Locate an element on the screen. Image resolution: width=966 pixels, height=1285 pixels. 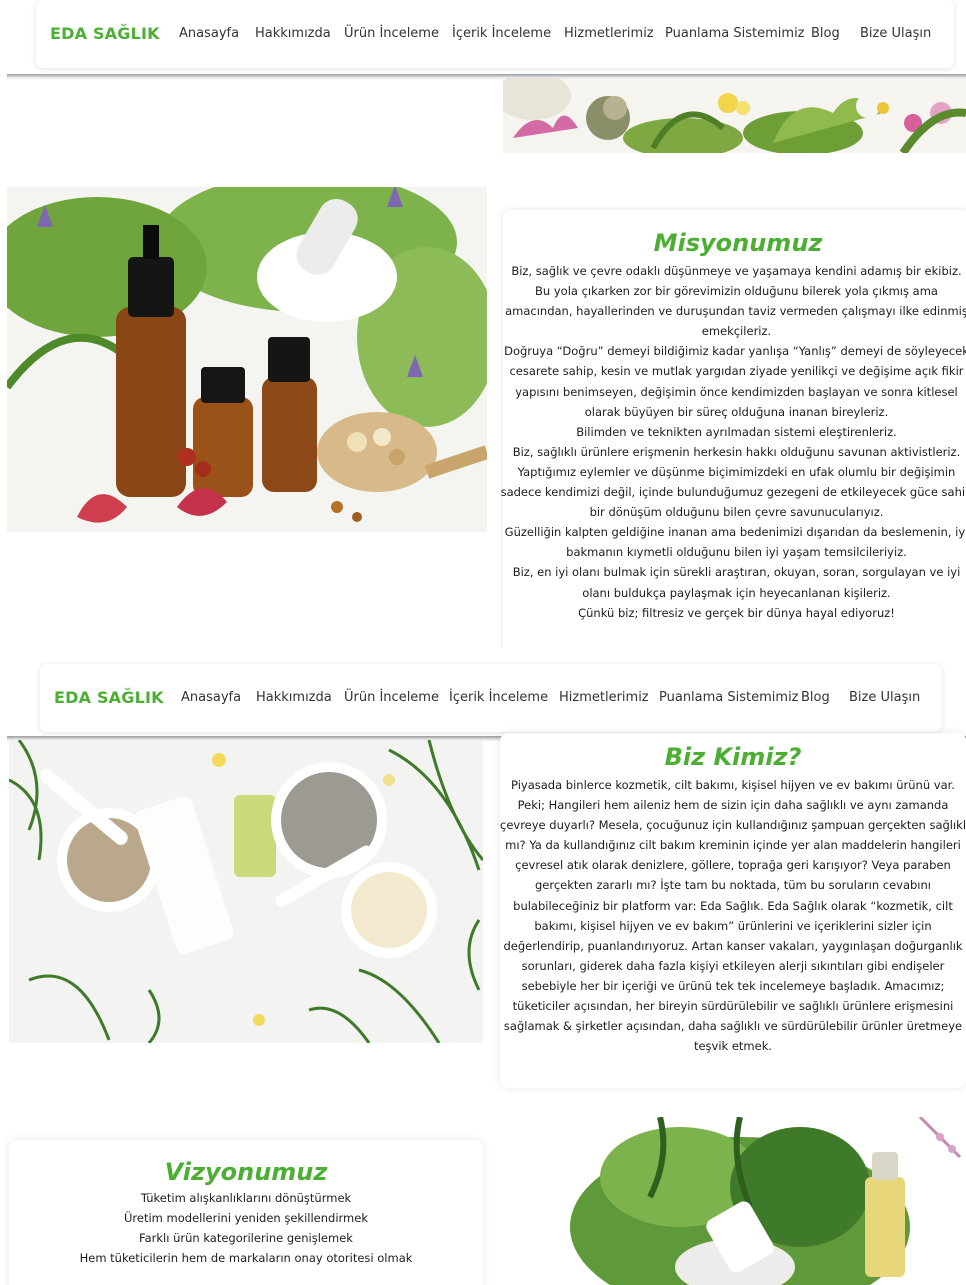
vision-line: Farklı ürün kategorilerine genişlemek is located at coordinates (246, 1238).